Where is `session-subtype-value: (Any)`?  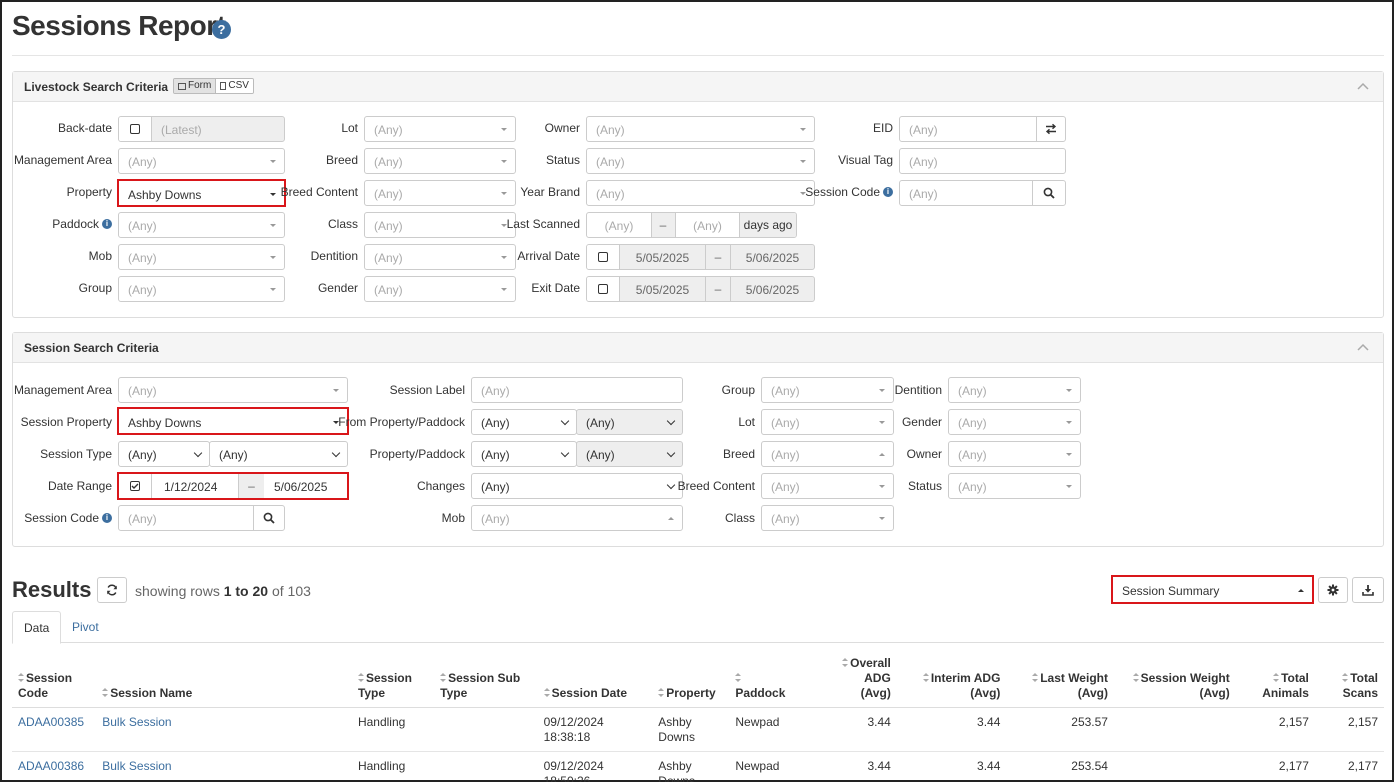
session-subtype-value: (Any) is located at coordinates (233, 455).